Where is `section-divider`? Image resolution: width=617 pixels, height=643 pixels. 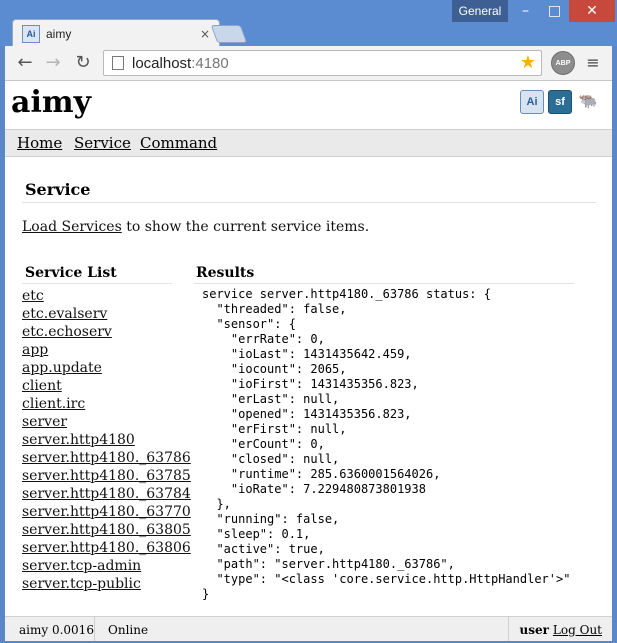
section-divider is located at coordinates (309, 202).